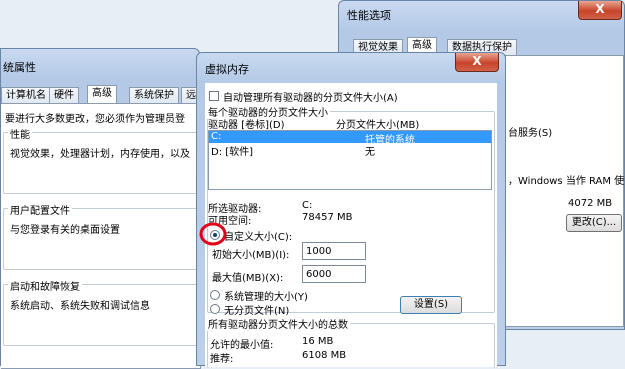 The width and height of the screenshot is (625, 369). What do you see at coordinates (102, 94) in the screenshot?
I see `tab-advanced: 高级` at bounding box center [102, 94].